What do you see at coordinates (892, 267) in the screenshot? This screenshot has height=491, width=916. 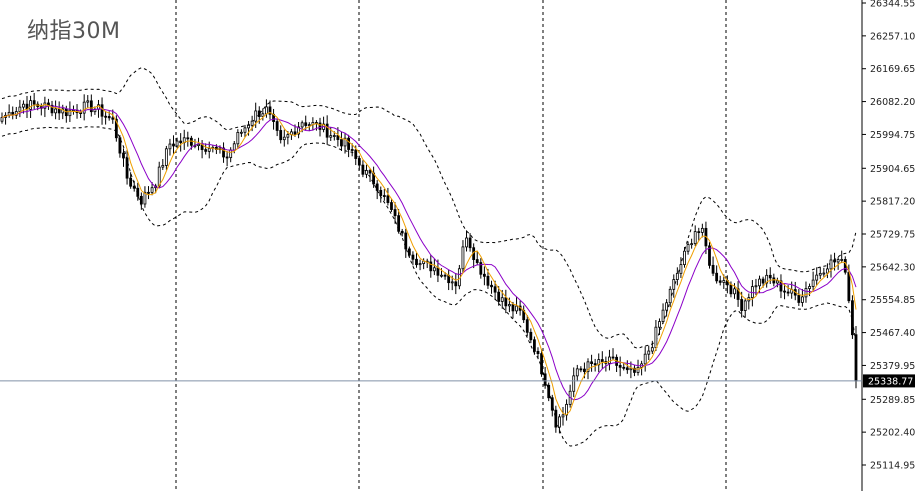 I see `y-tick-label: 25642.30` at bounding box center [892, 267].